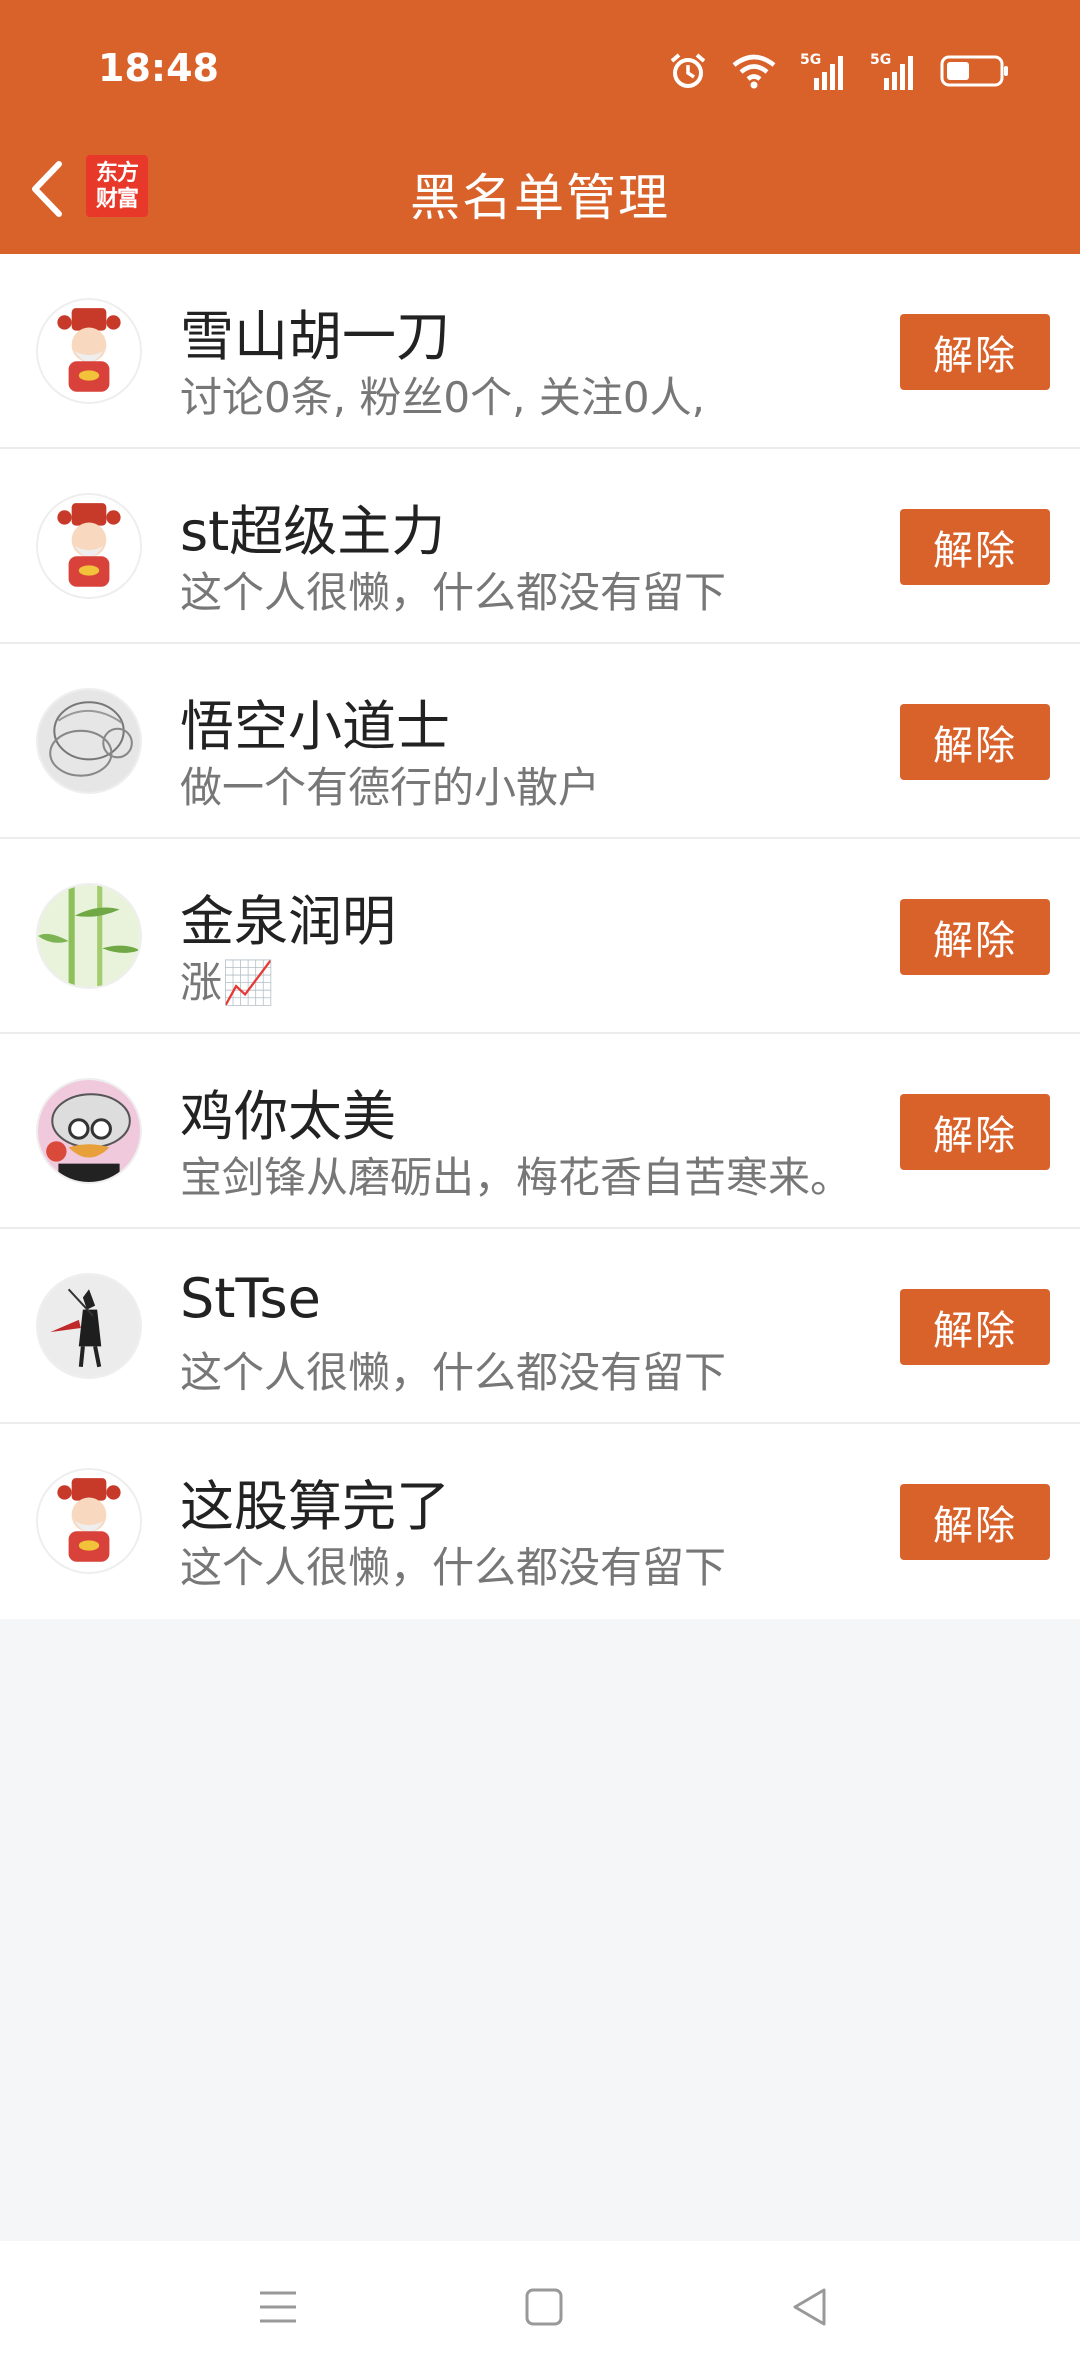 The width and height of the screenshot is (1080, 2373). I want to click on status-icons: 5G 5G, so click(839, 71).